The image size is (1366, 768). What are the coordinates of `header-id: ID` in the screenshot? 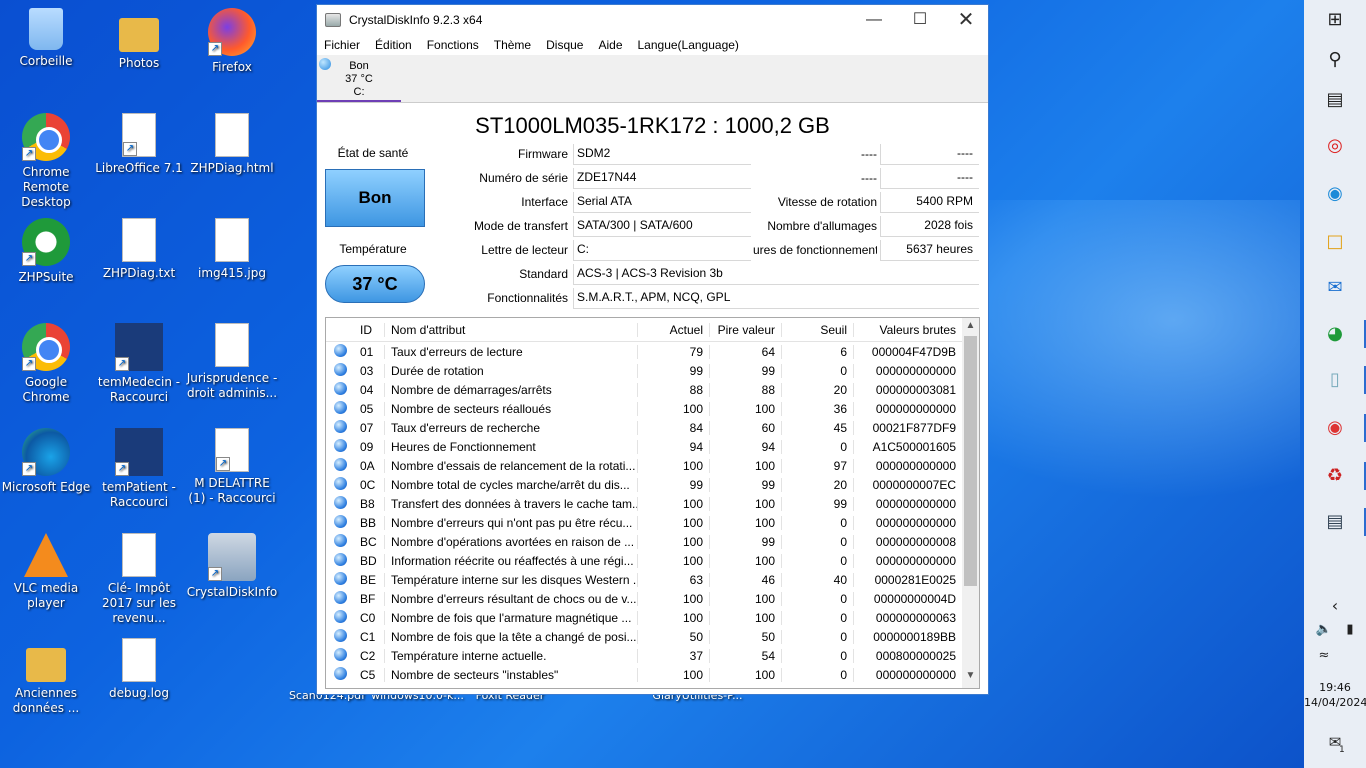 It's located at (369, 330).